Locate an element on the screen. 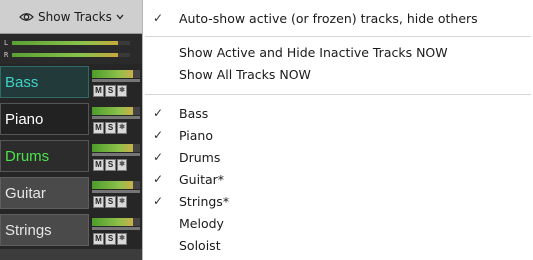 This screenshot has width=533, height=260. menu-item-label: Guitar* is located at coordinates (202, 179).